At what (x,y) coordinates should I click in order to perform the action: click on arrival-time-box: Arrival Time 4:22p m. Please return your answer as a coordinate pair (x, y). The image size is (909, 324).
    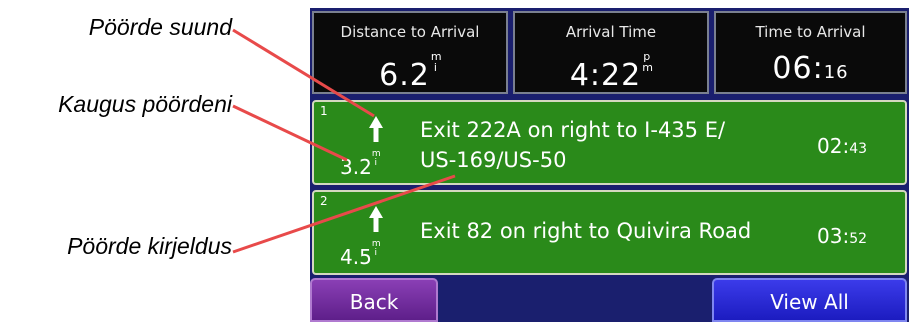
    Looking at the image, I should click on (611, 52).